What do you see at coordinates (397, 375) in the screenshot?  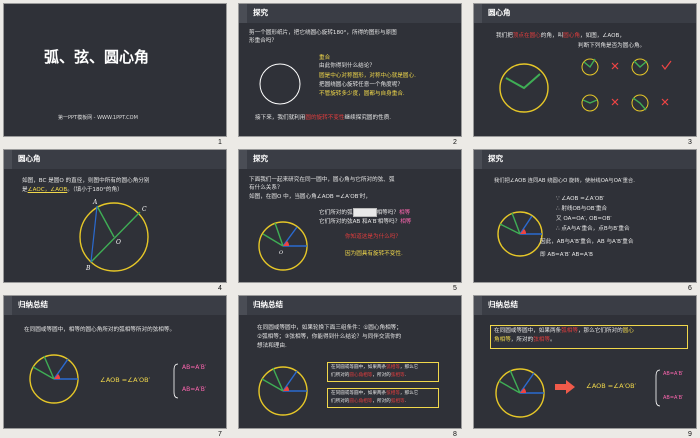 I see `b1-text-g: 弦相等` at bounding box center [397, 375].